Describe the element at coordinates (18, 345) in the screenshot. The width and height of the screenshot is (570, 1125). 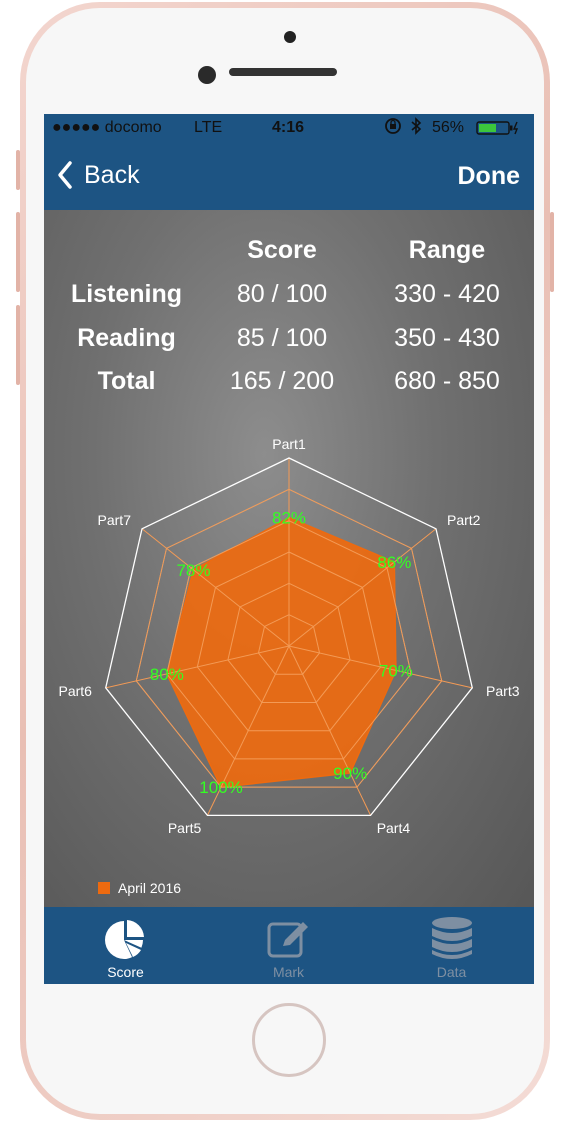
I see `volume-down-button` at that location.